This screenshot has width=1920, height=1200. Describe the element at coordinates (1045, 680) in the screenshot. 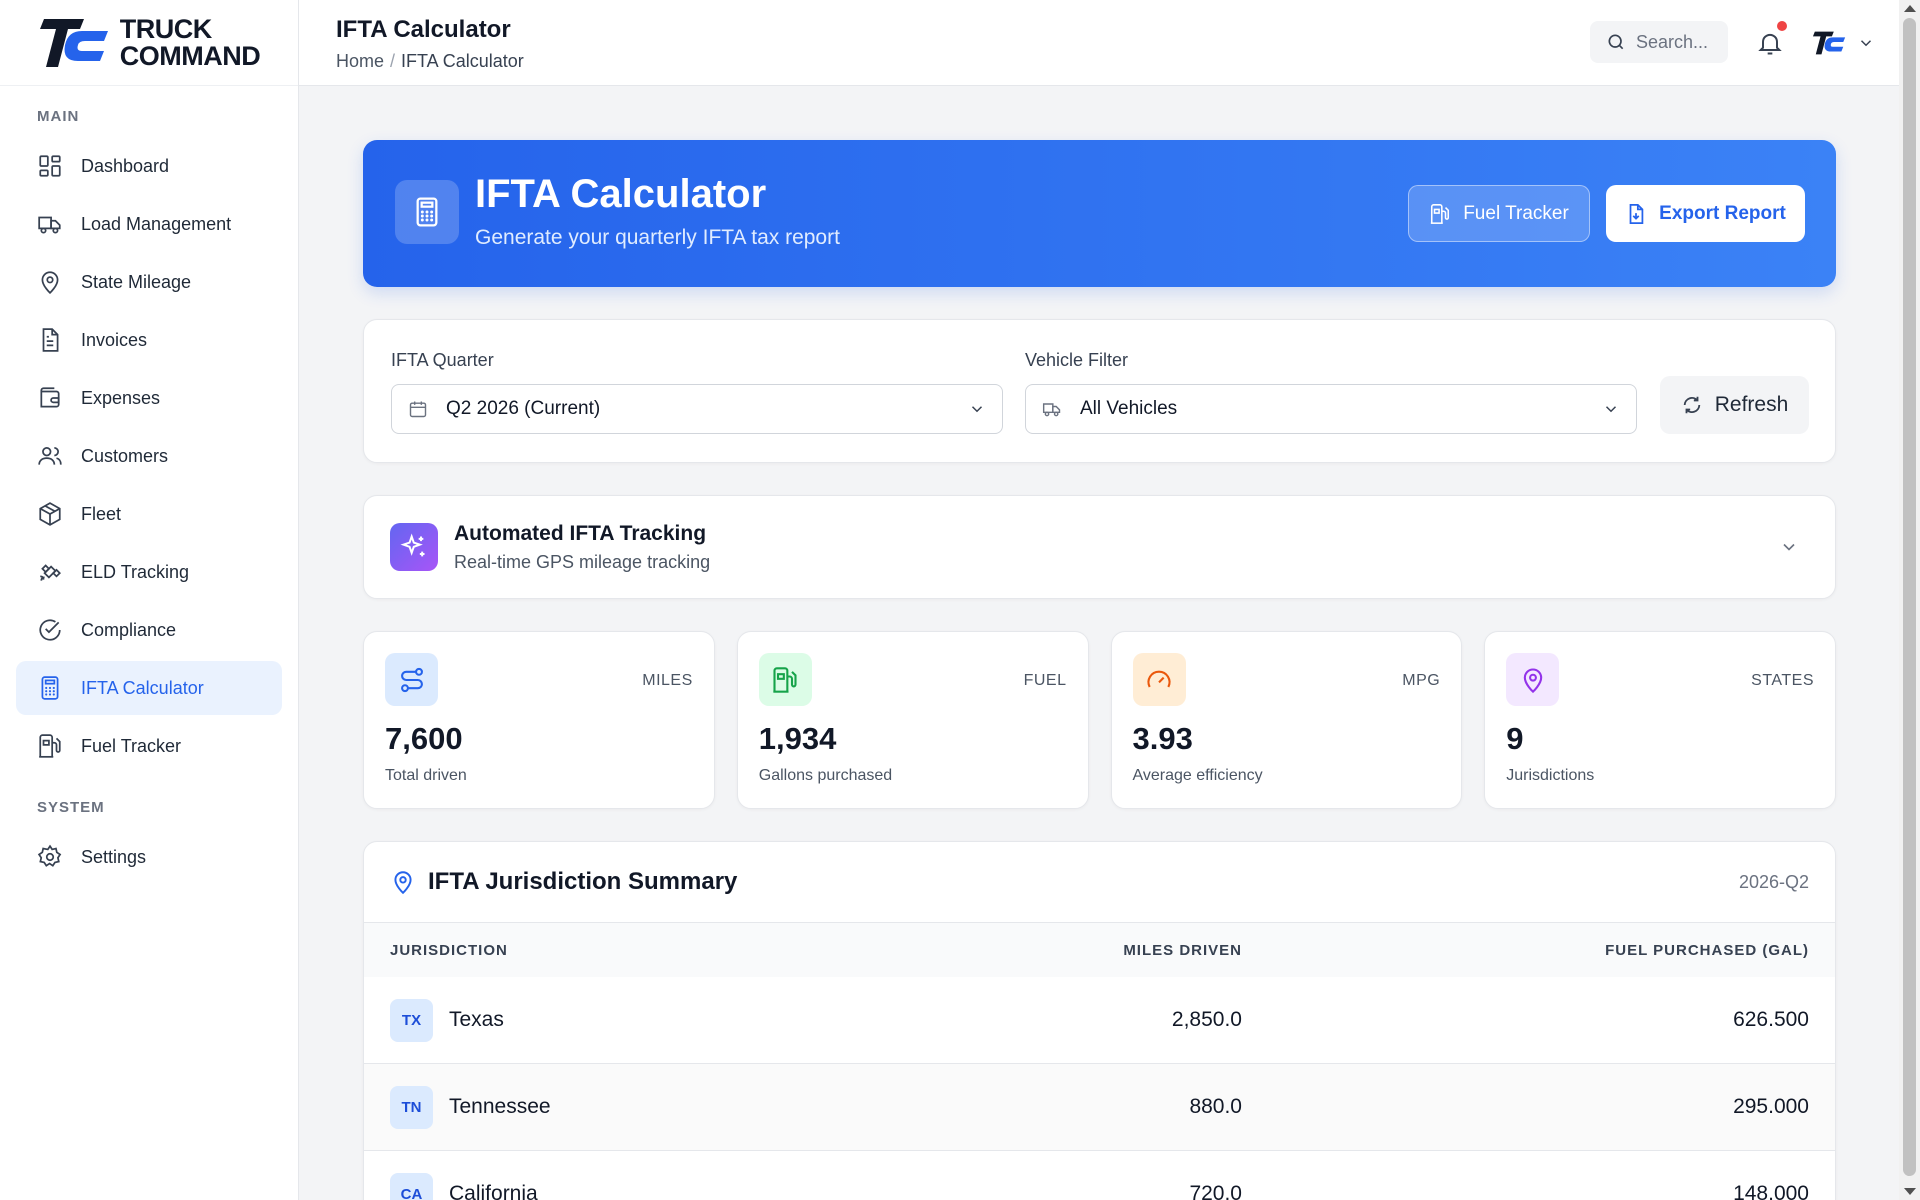

I see `stat-label: FUEL` at that location.